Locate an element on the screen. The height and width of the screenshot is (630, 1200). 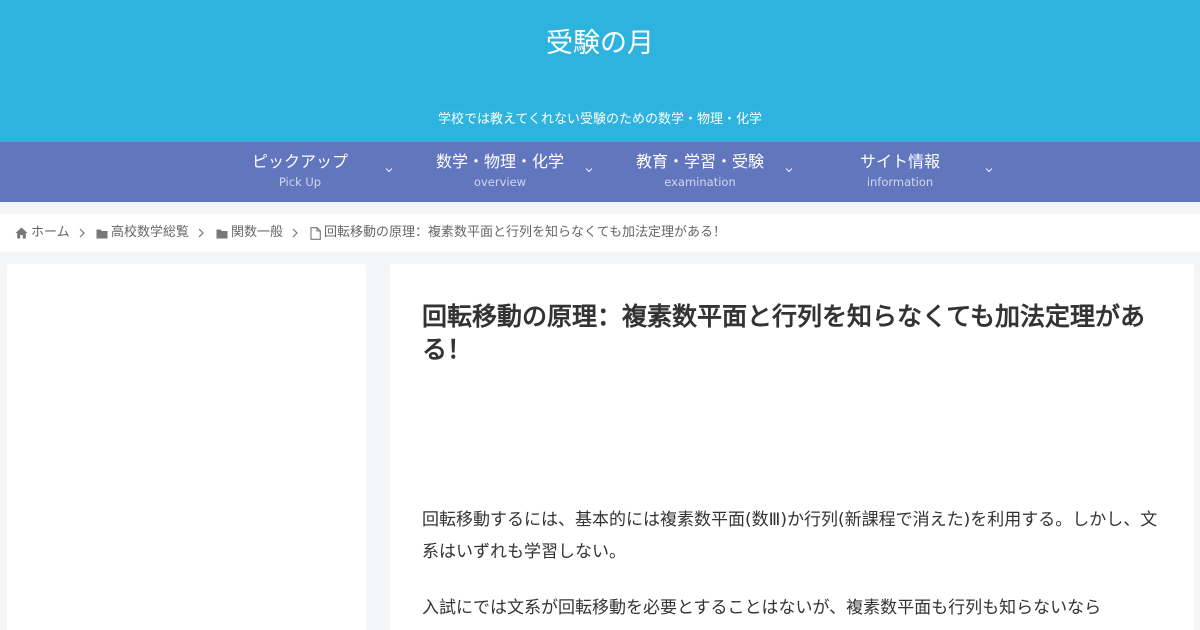
breadcrumb-label: ホーム is located at coordinates (50, 232).